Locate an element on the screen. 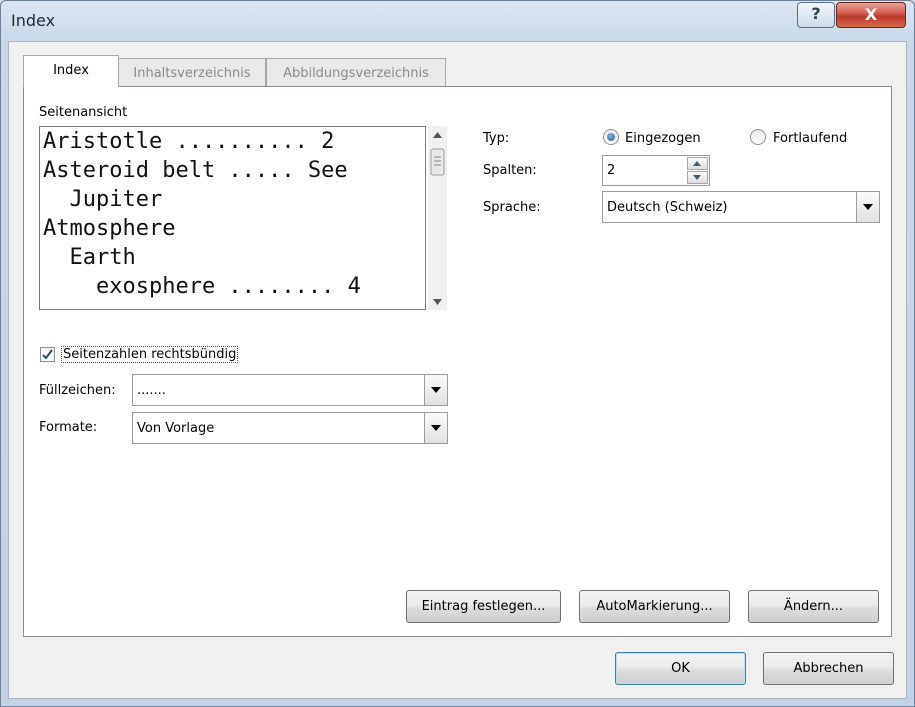 Image resolution: width=915 pixels, height=707 pixels. radio-fortlaufend-label: Fortlaufend is located at coordinates (810, 138).